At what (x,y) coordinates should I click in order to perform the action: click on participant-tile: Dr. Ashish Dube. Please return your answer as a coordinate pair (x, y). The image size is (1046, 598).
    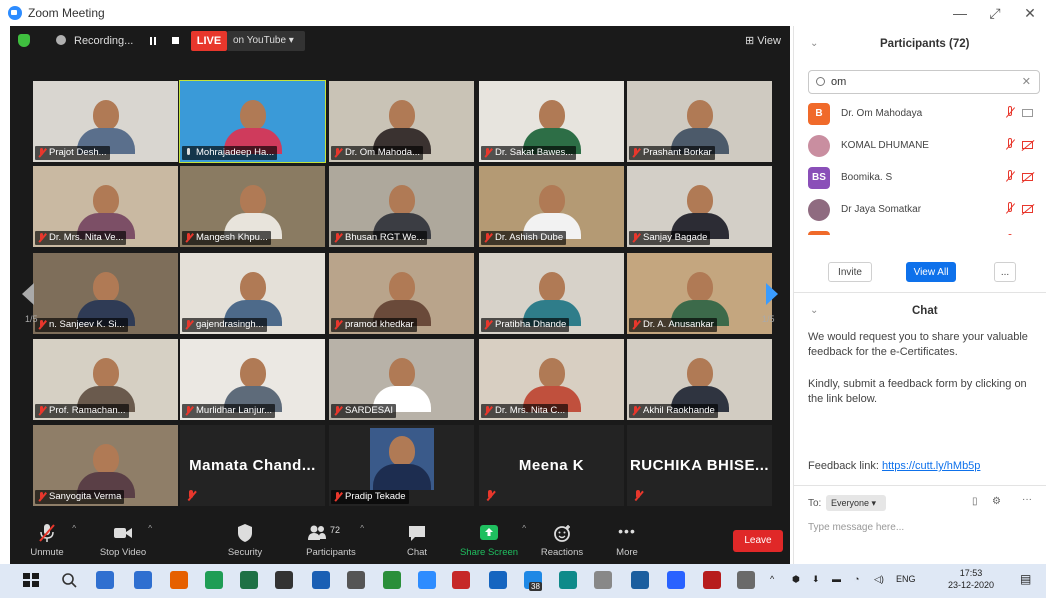
    Looking at the image, I should click on (551, 206).